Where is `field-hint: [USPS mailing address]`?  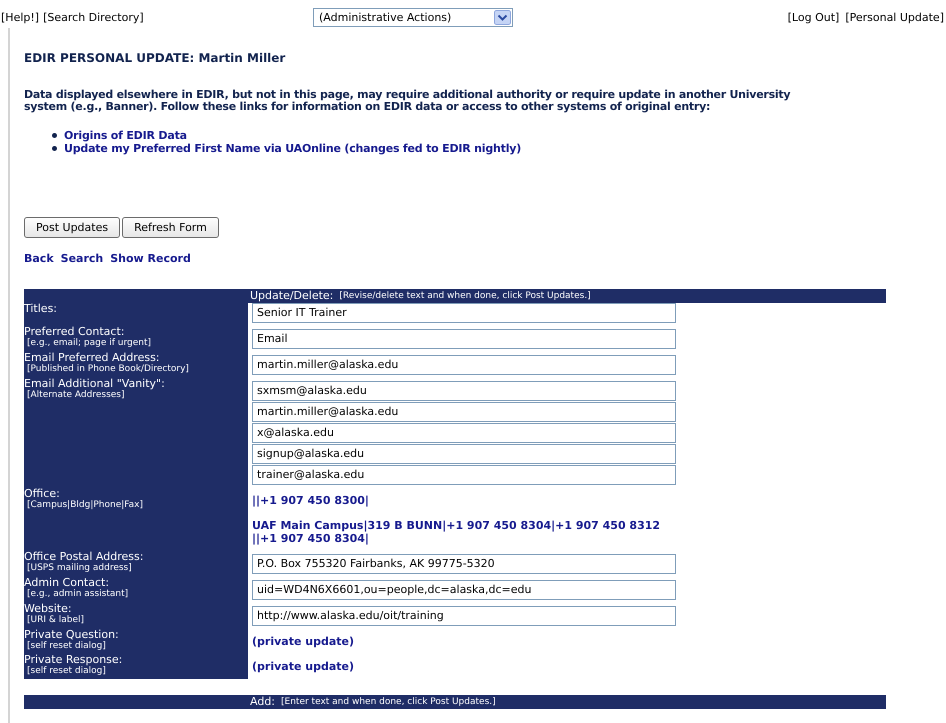 field-hint: [USPS mailing address] is located at coordinates (79, 568).